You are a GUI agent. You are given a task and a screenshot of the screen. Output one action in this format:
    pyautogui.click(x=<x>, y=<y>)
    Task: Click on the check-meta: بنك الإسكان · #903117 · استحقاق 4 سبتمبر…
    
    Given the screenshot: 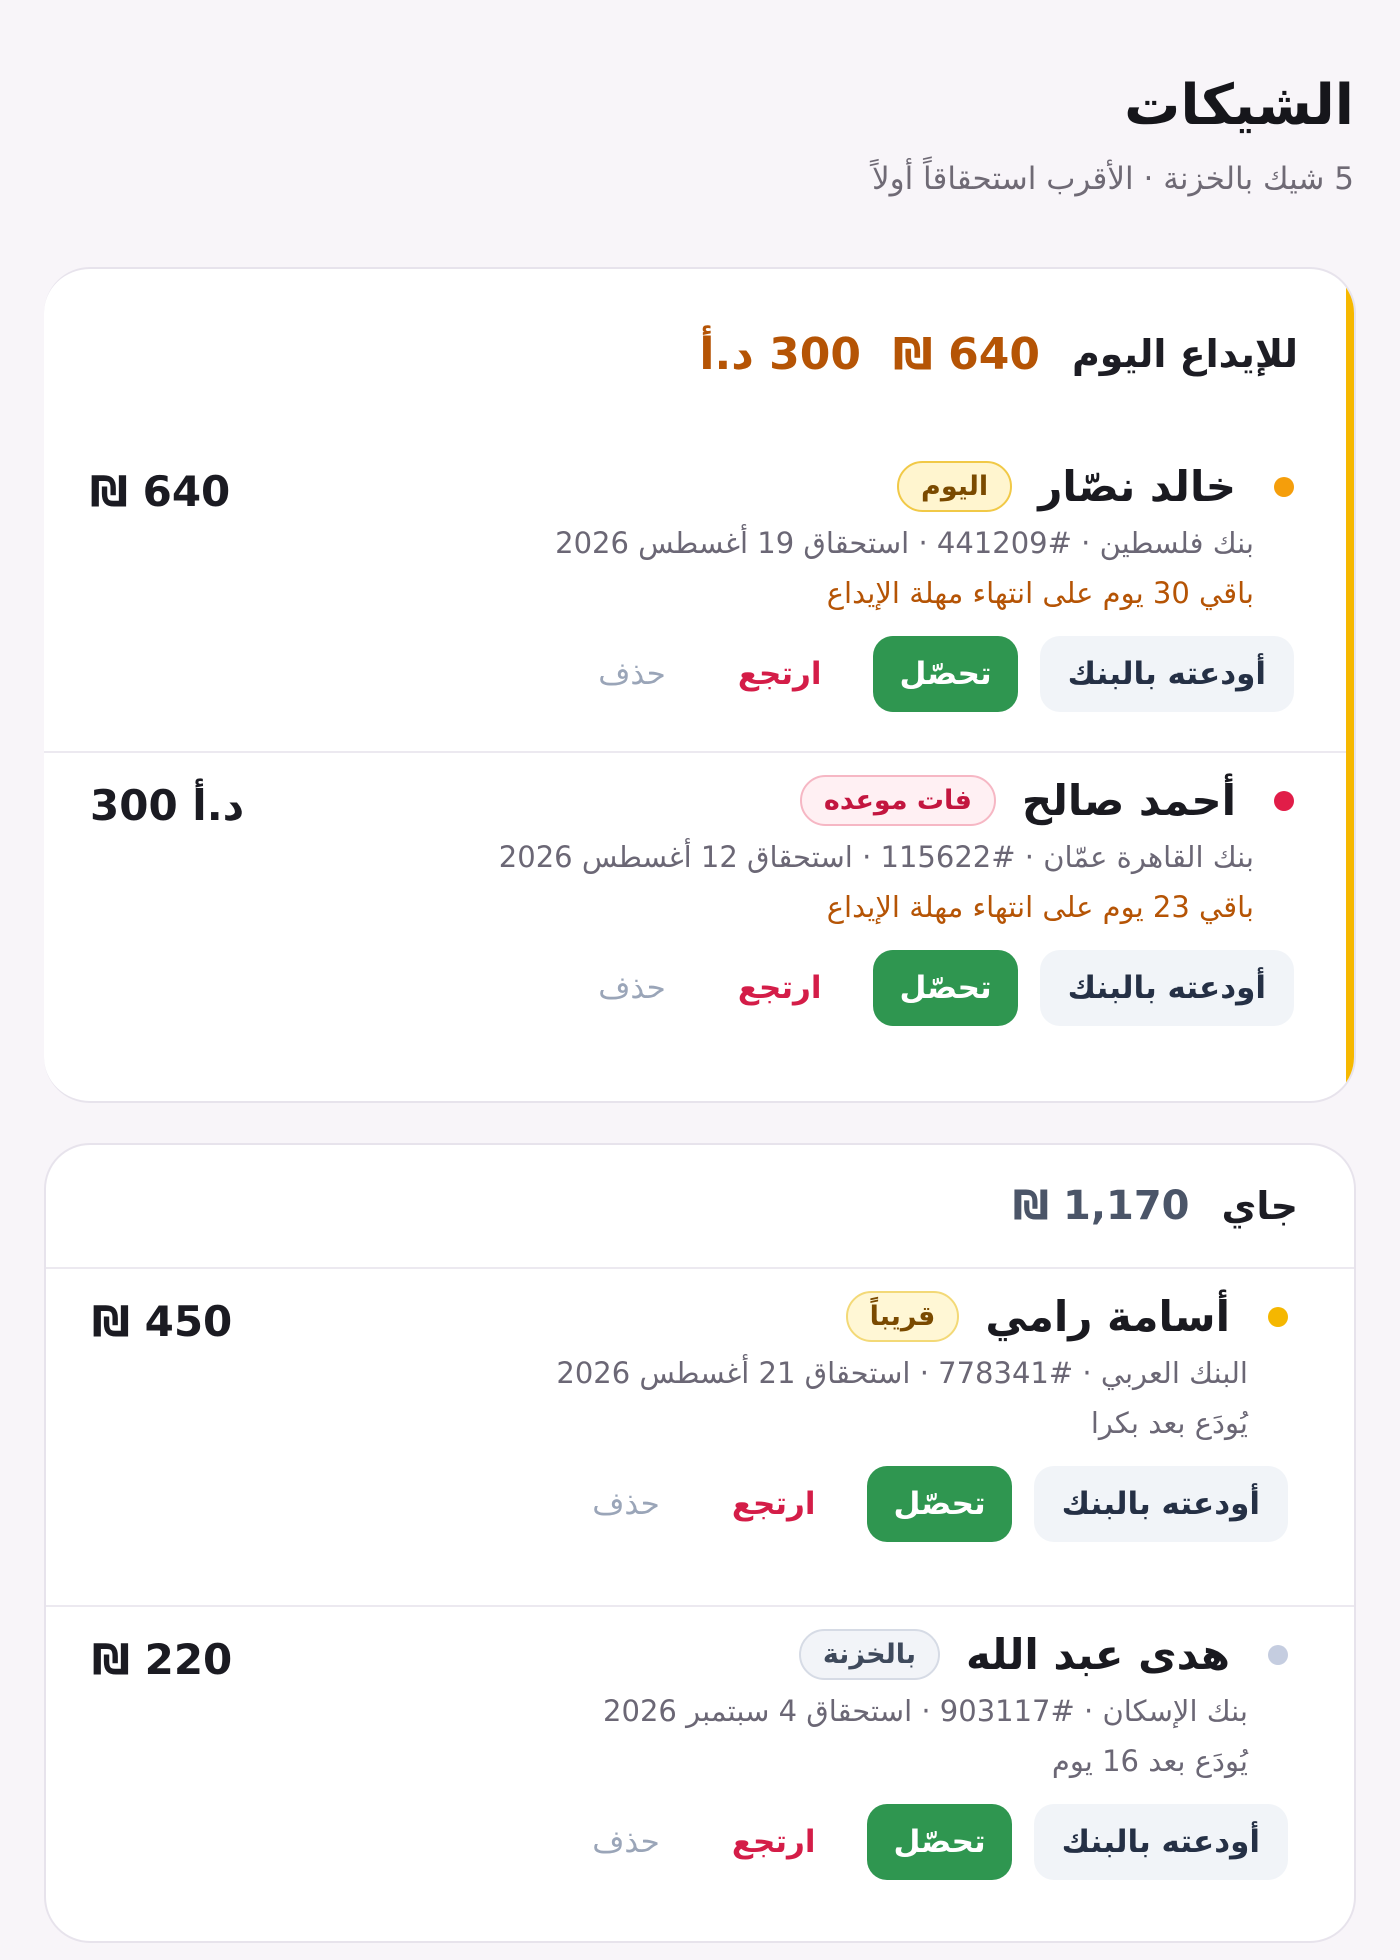 What is the action you would take?
    pyautogui.click(x=925, y=1711)
    